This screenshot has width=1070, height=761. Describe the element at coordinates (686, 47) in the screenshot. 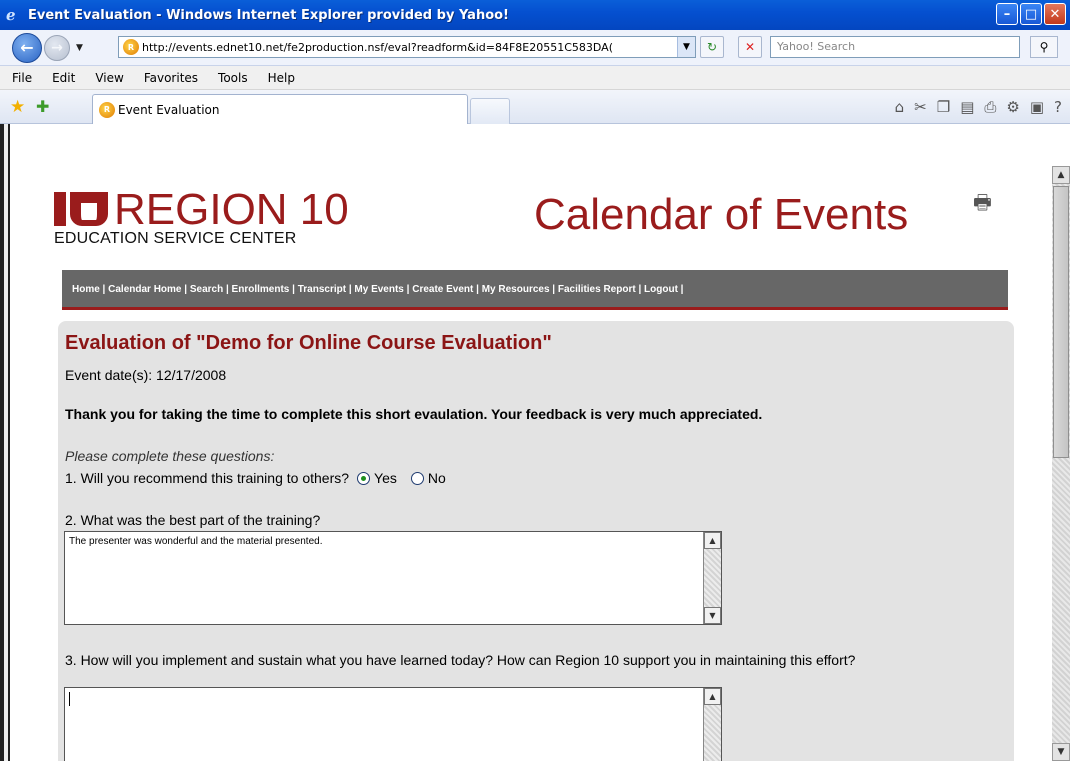

I see `address-dropdown: ▼` at that location.